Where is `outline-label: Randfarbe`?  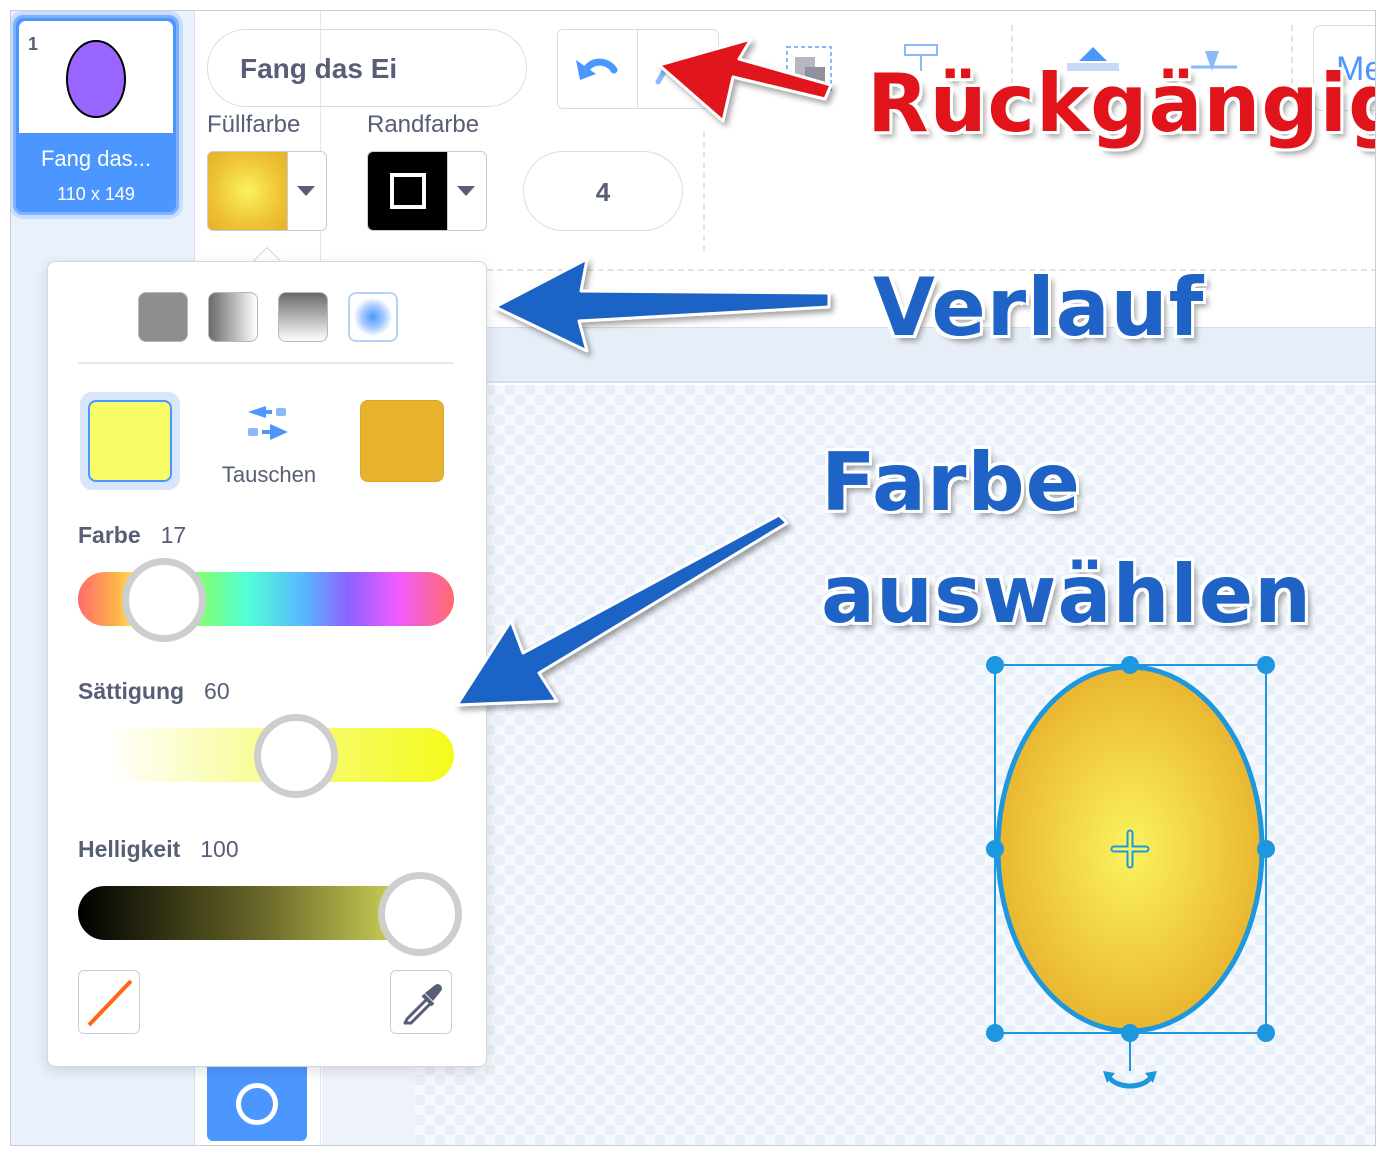
outline-label: Randfarbe is located at coordinates (423, 124).